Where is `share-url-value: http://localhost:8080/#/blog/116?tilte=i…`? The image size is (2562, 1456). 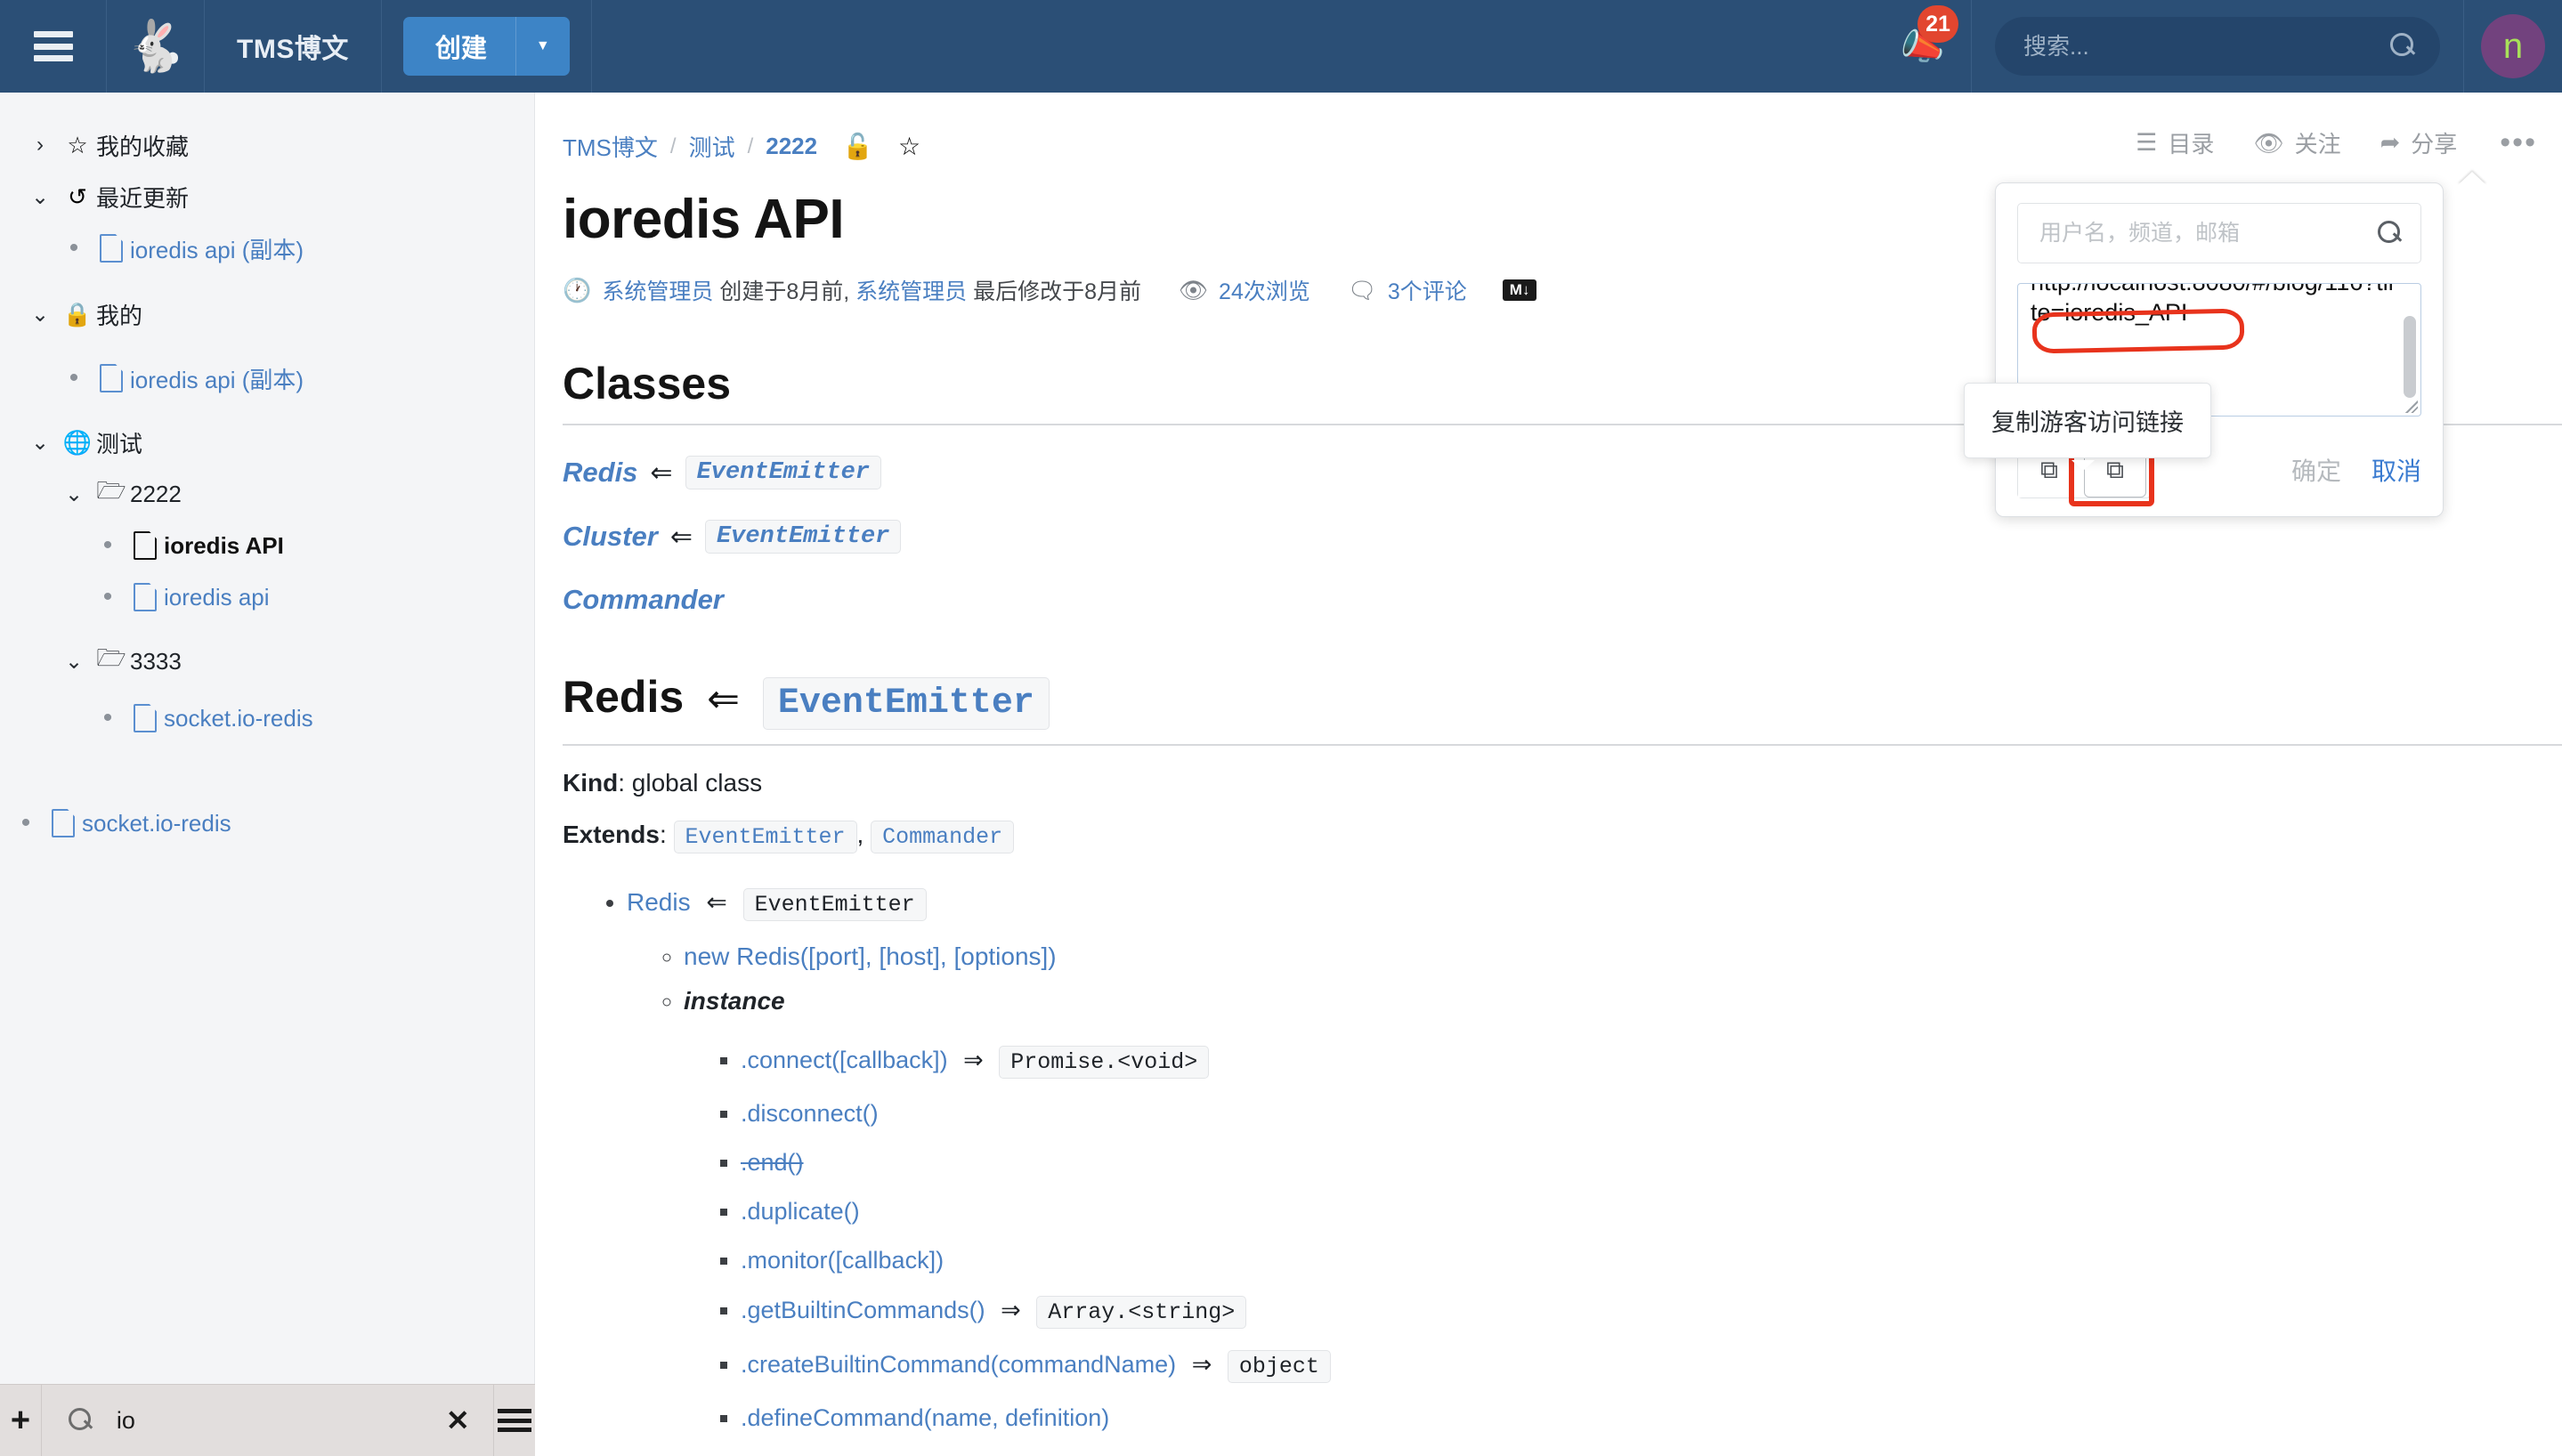
share-url-value: http://localhost:8080/#/blog/116?tilte=i… is located at coordinates (2212, 305).